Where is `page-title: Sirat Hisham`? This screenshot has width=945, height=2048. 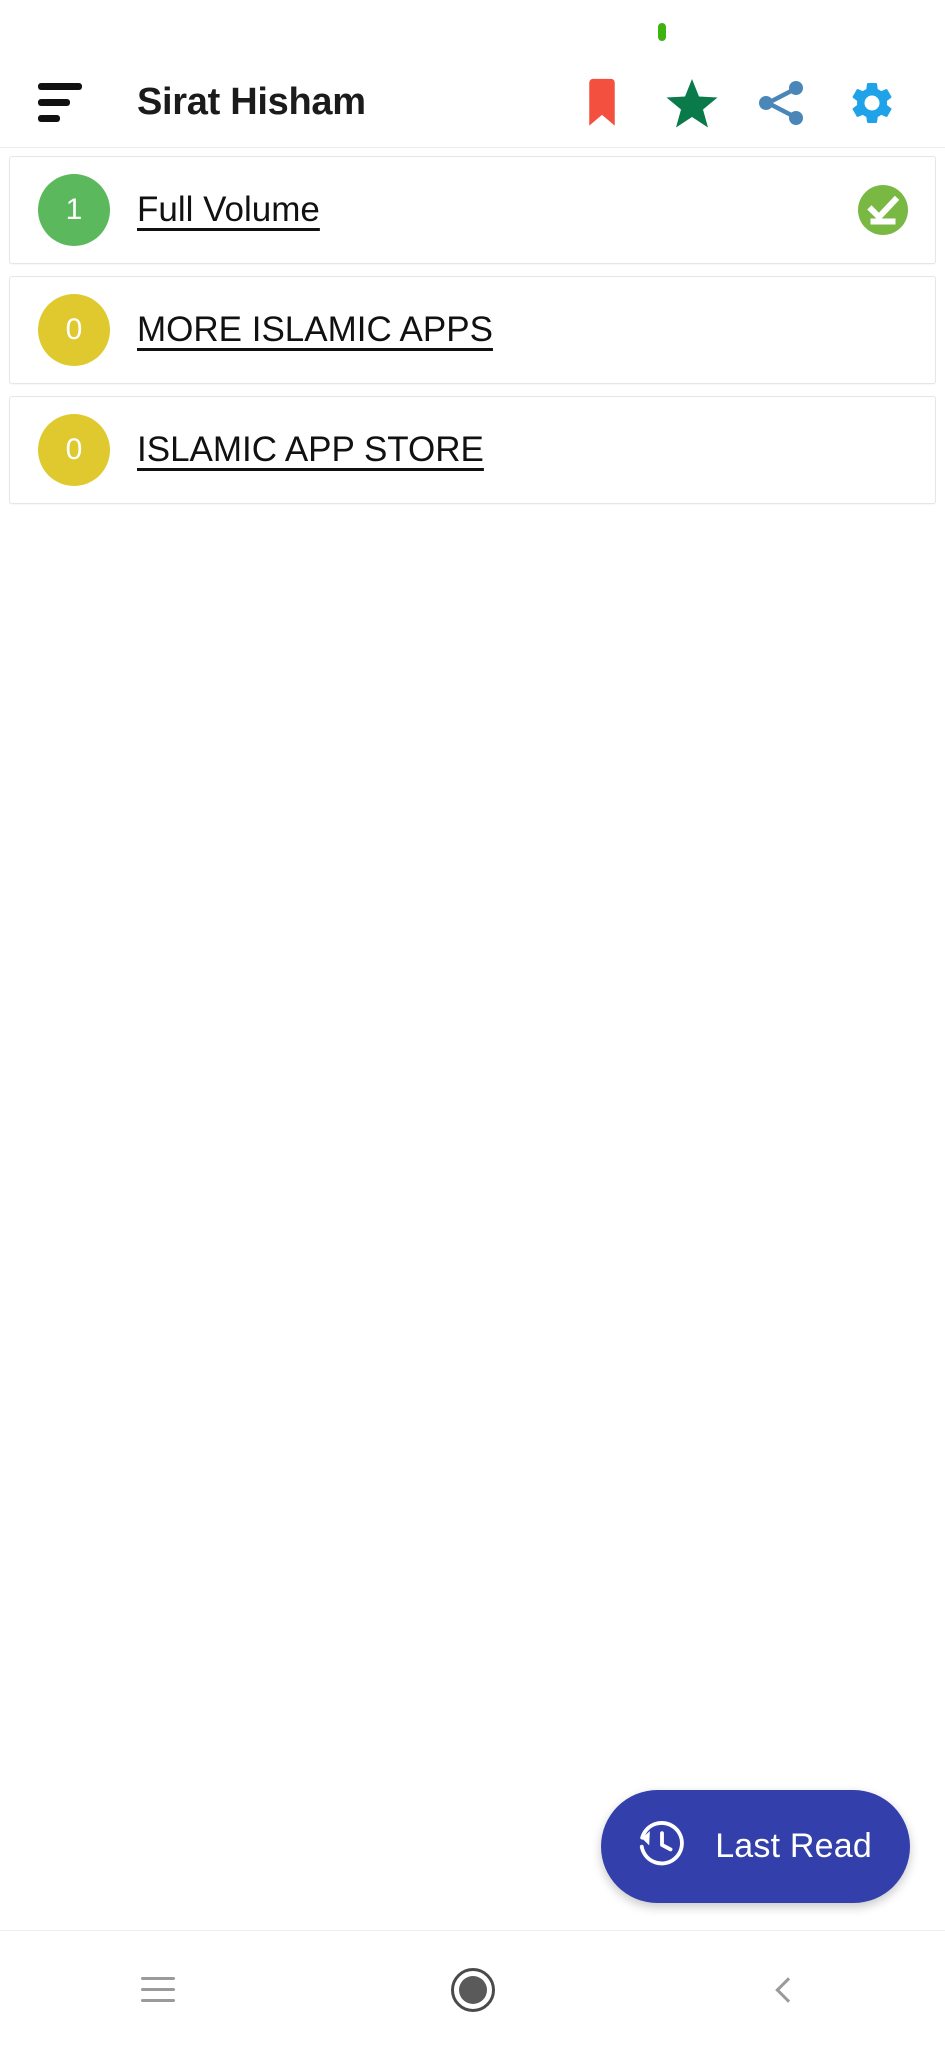 page-title: Sirat Hisham is located at coordinates (251, 102).